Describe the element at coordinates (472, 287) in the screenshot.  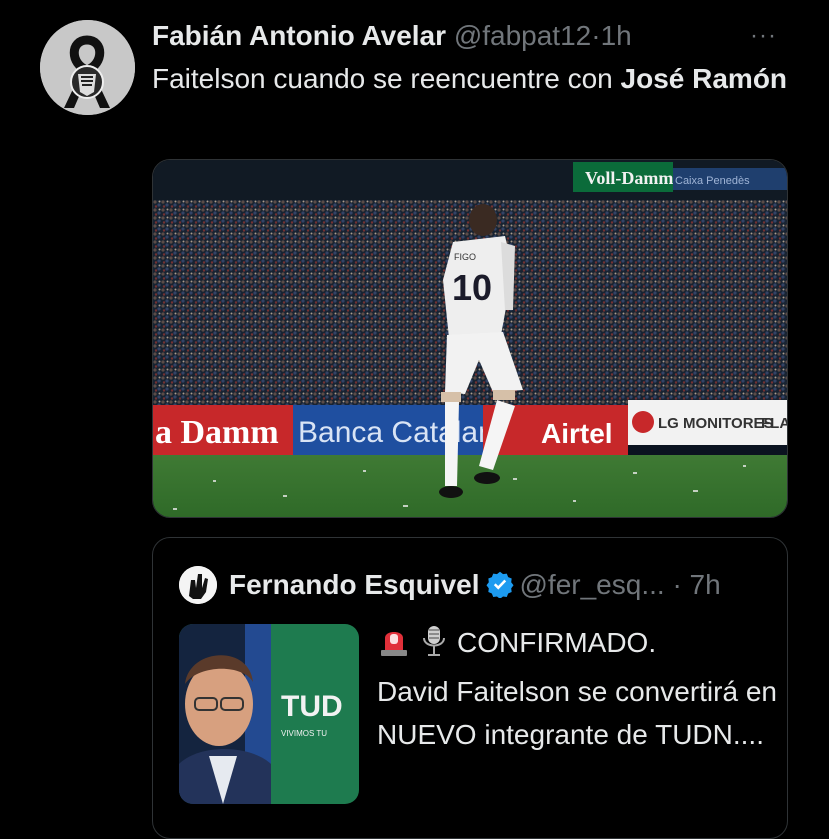
I see `shirt-number: 10` at that location.